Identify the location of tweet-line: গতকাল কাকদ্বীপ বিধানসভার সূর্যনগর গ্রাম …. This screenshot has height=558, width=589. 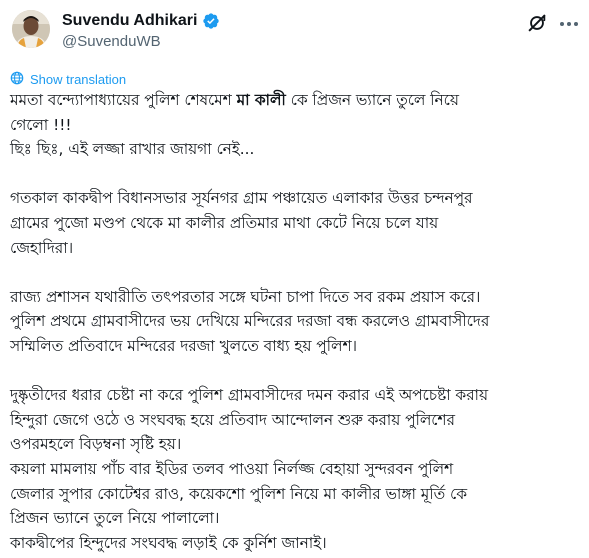
(241, 198).